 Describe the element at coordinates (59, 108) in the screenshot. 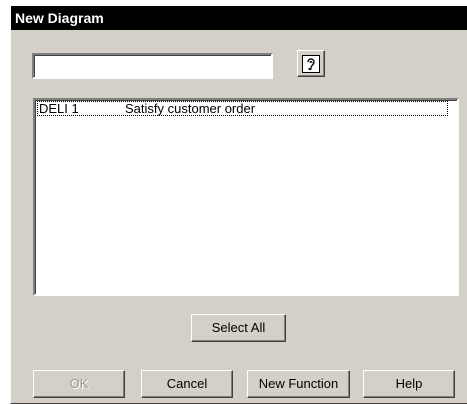

I see `list-item-id: DELI 1` at that location.